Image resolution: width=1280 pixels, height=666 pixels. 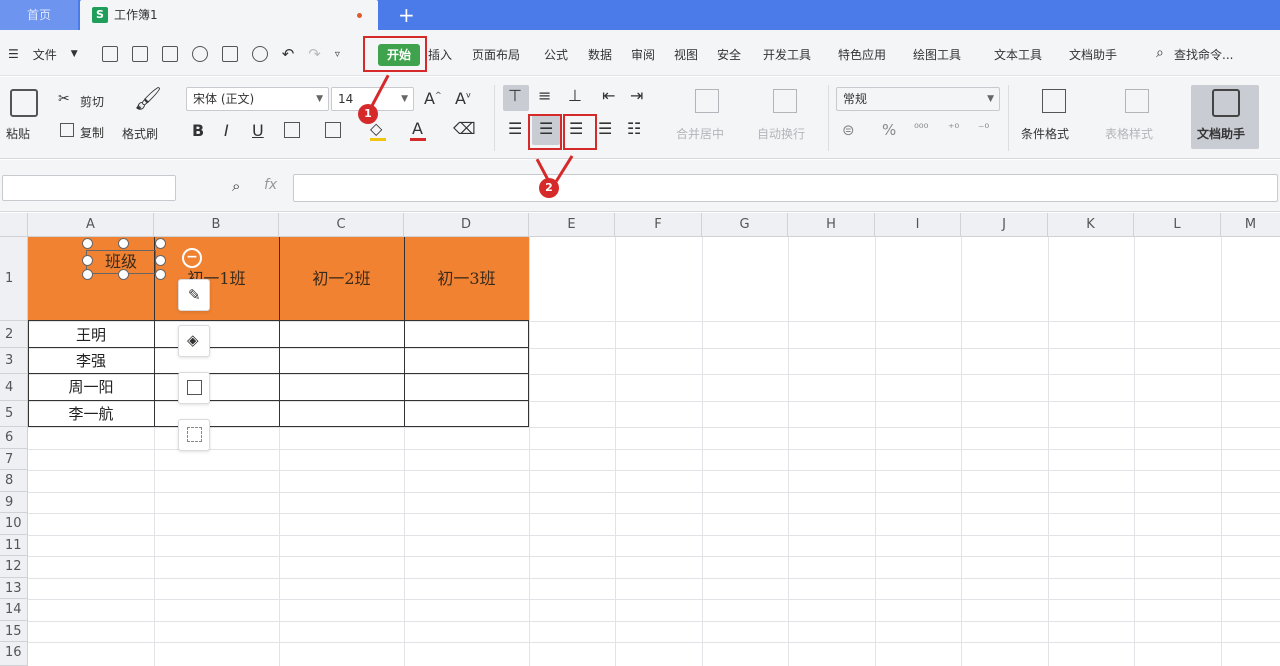 I want to click on format-painter-icon: 🖌, so click(x=148, y=99).